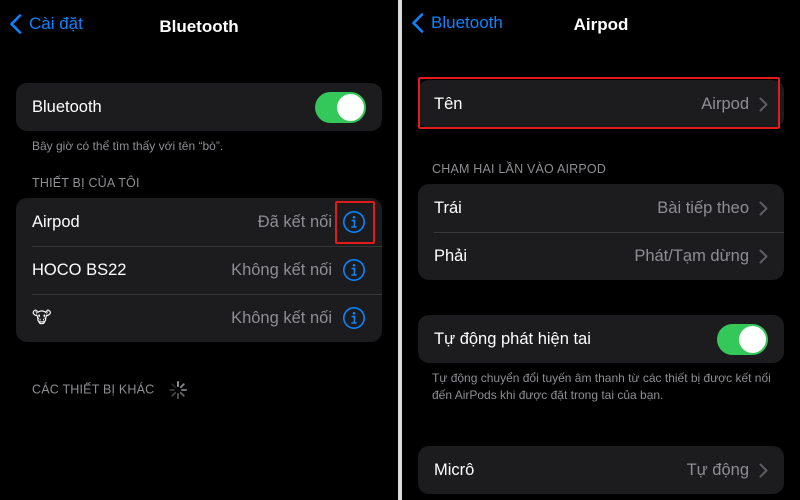  I want to click on double-tap-header: CHẠM HAI LẦN VÀO AIRPOD, so click(519, 169).